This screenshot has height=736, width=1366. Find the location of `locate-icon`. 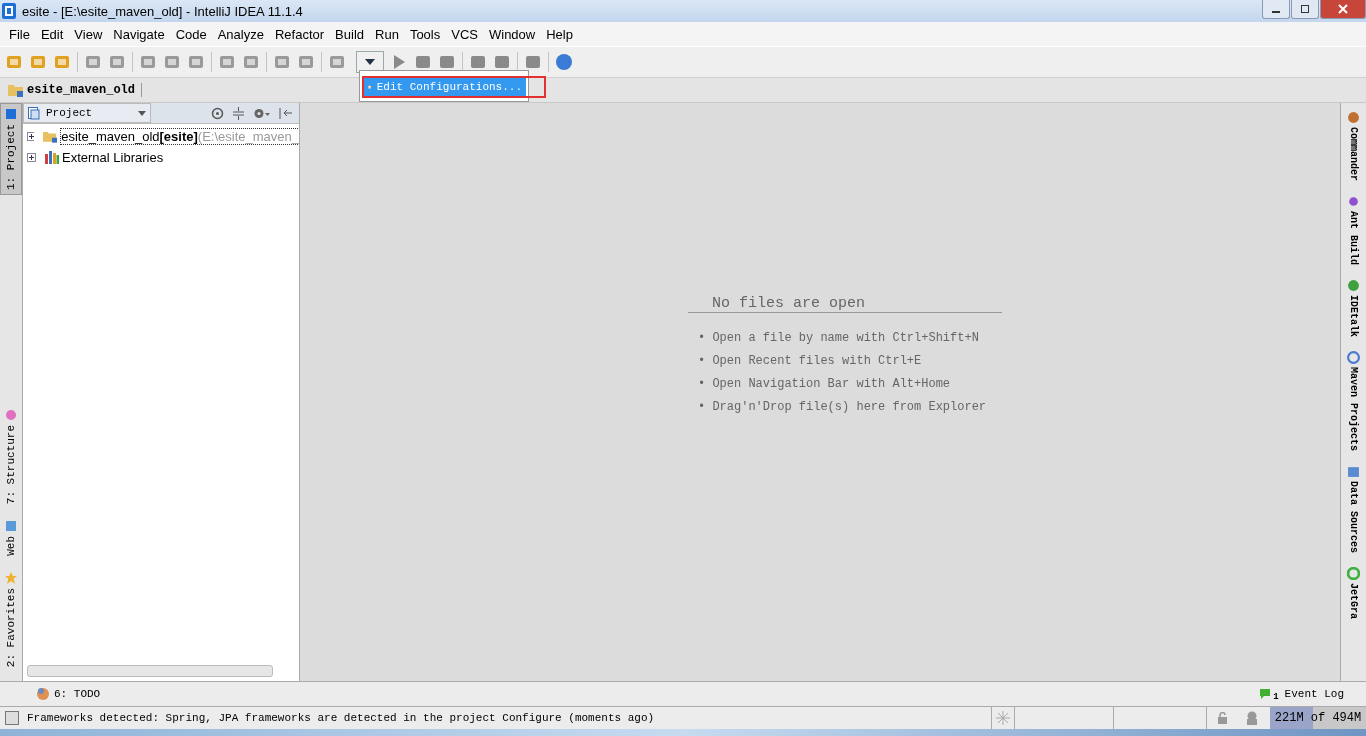

locate-icon is located at coordinates (217, 113).